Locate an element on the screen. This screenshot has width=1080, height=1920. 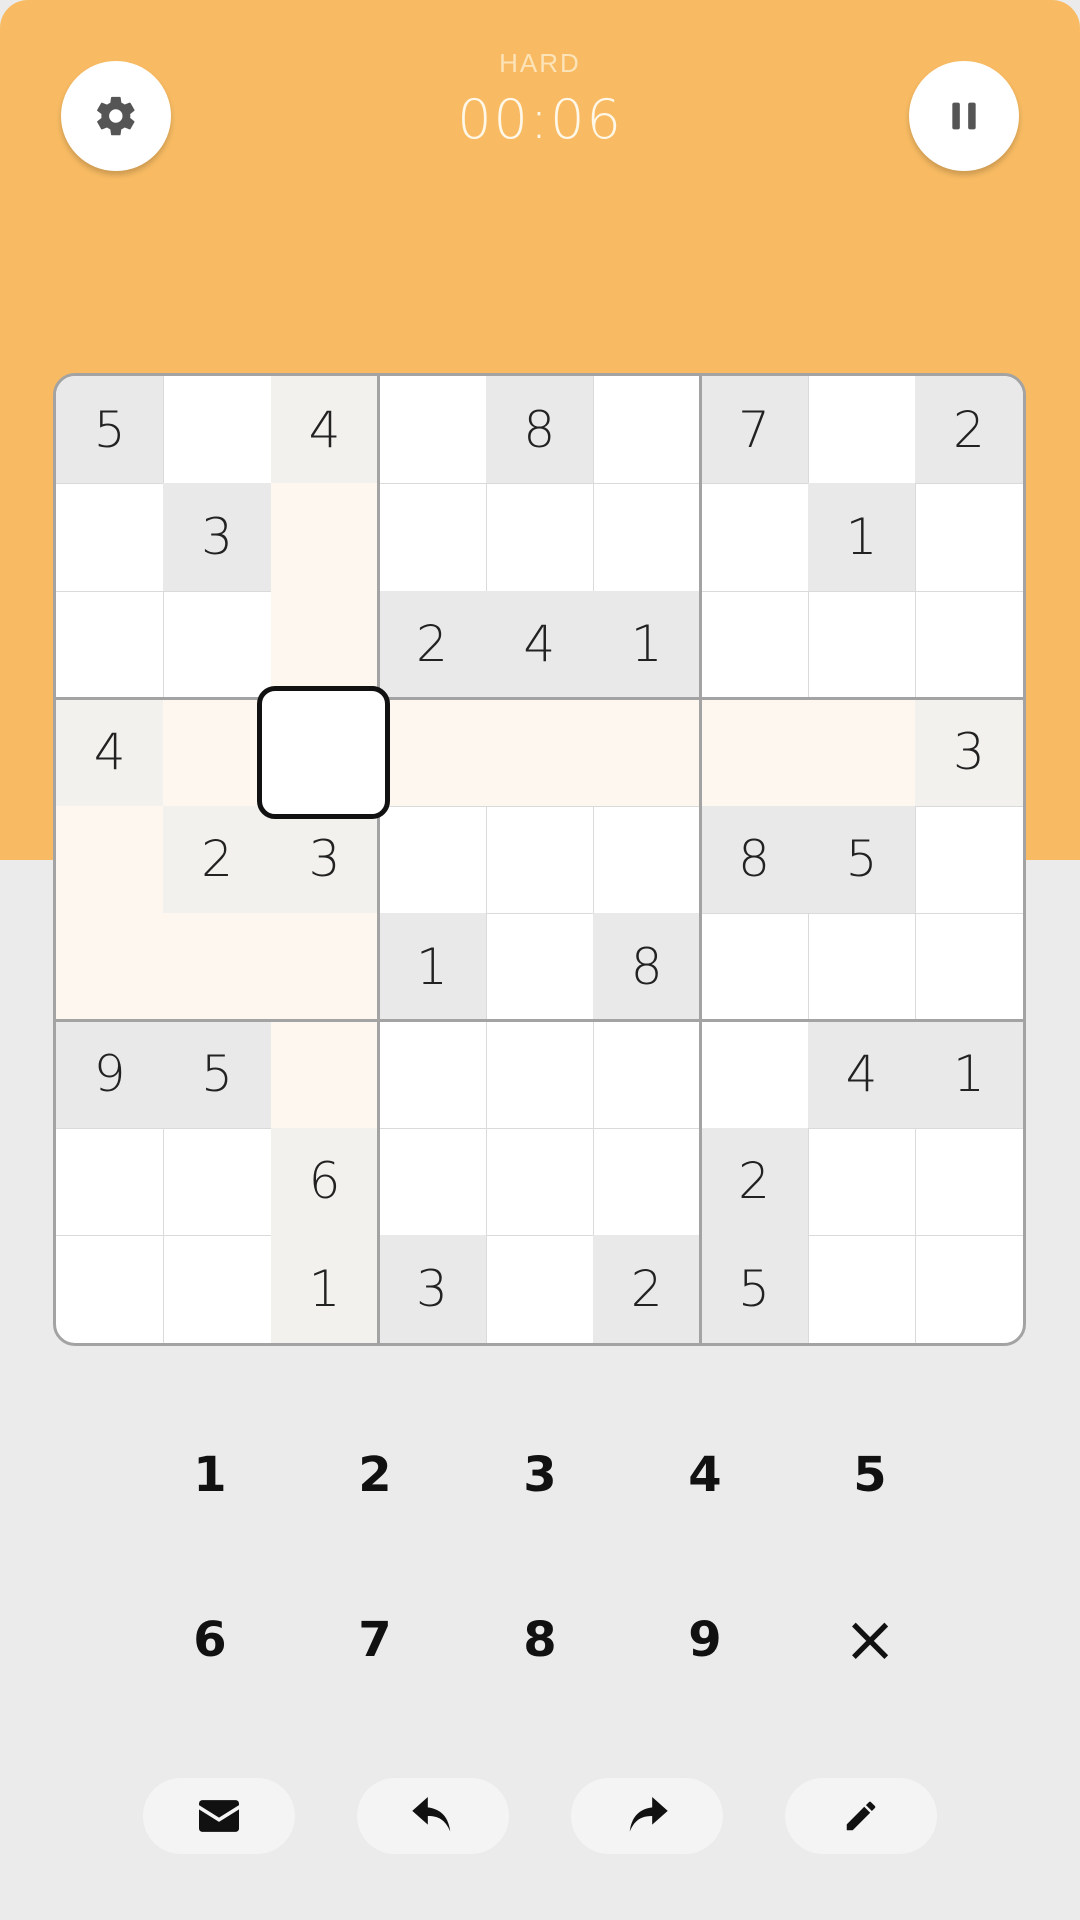
numpad-key-9: 9 is located at coordinates (705, 1640).